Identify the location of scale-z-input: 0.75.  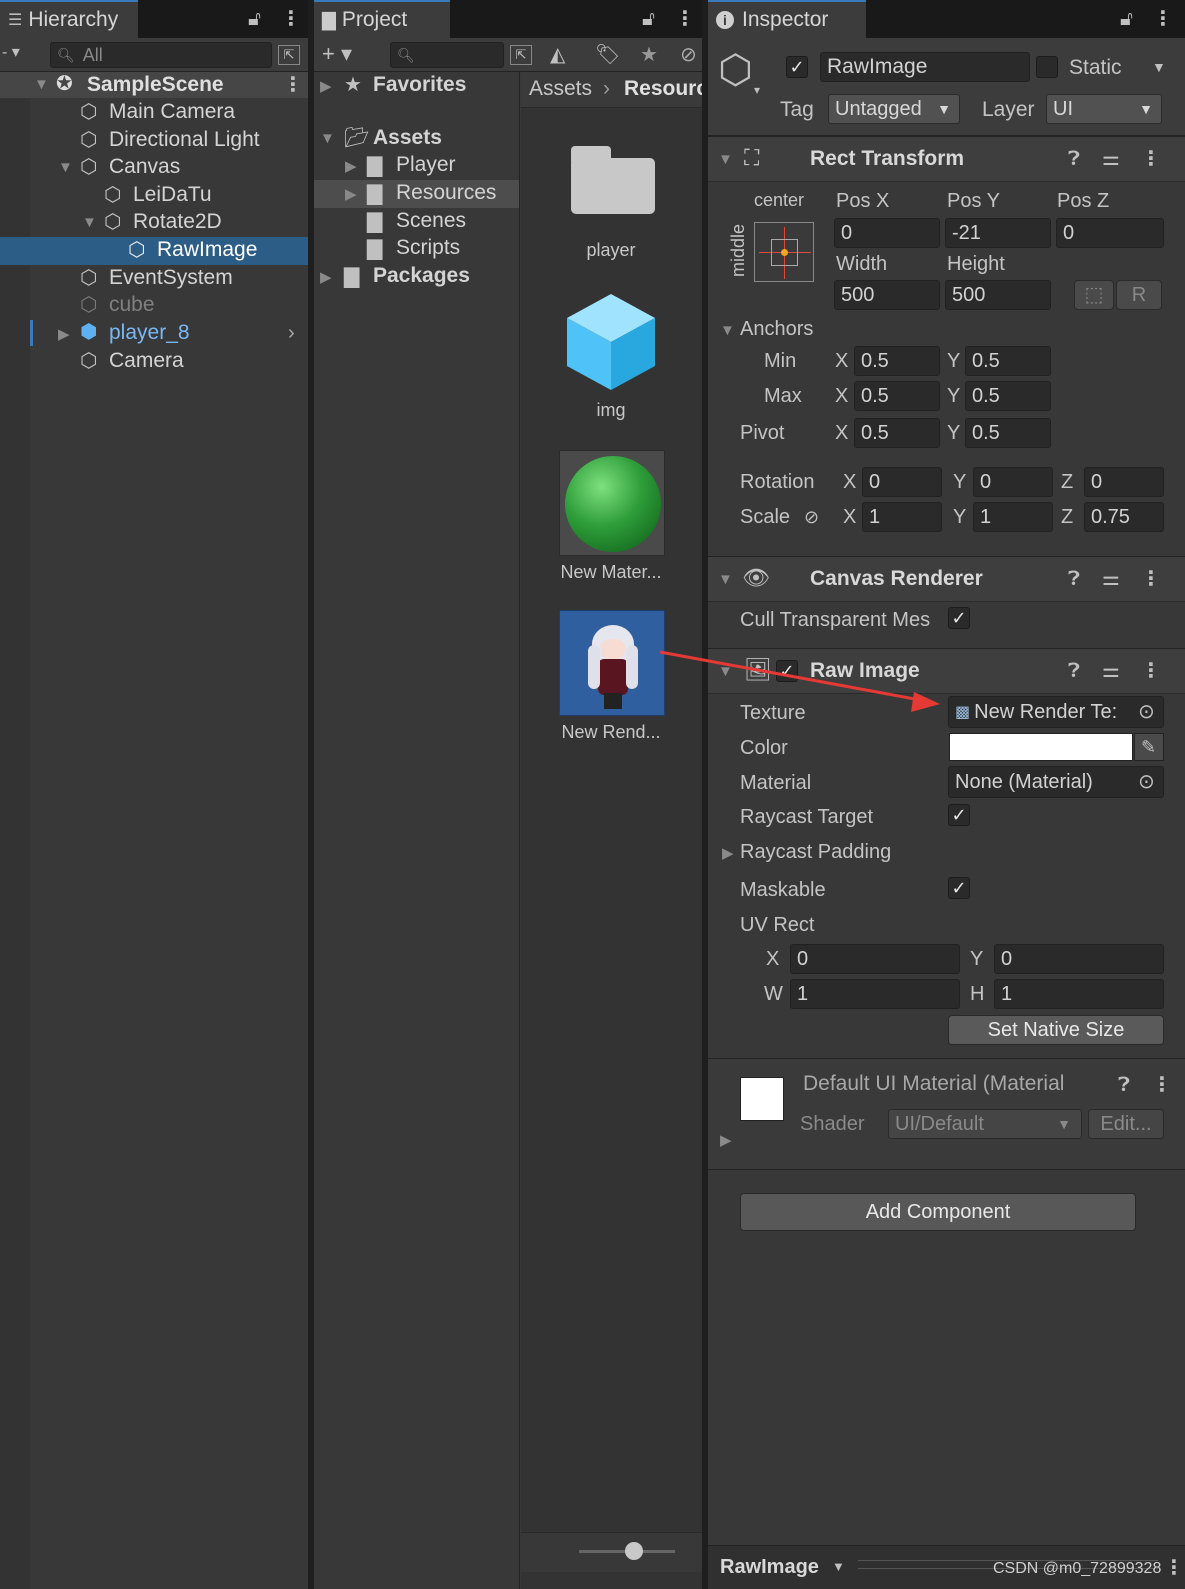
(1124, 517).